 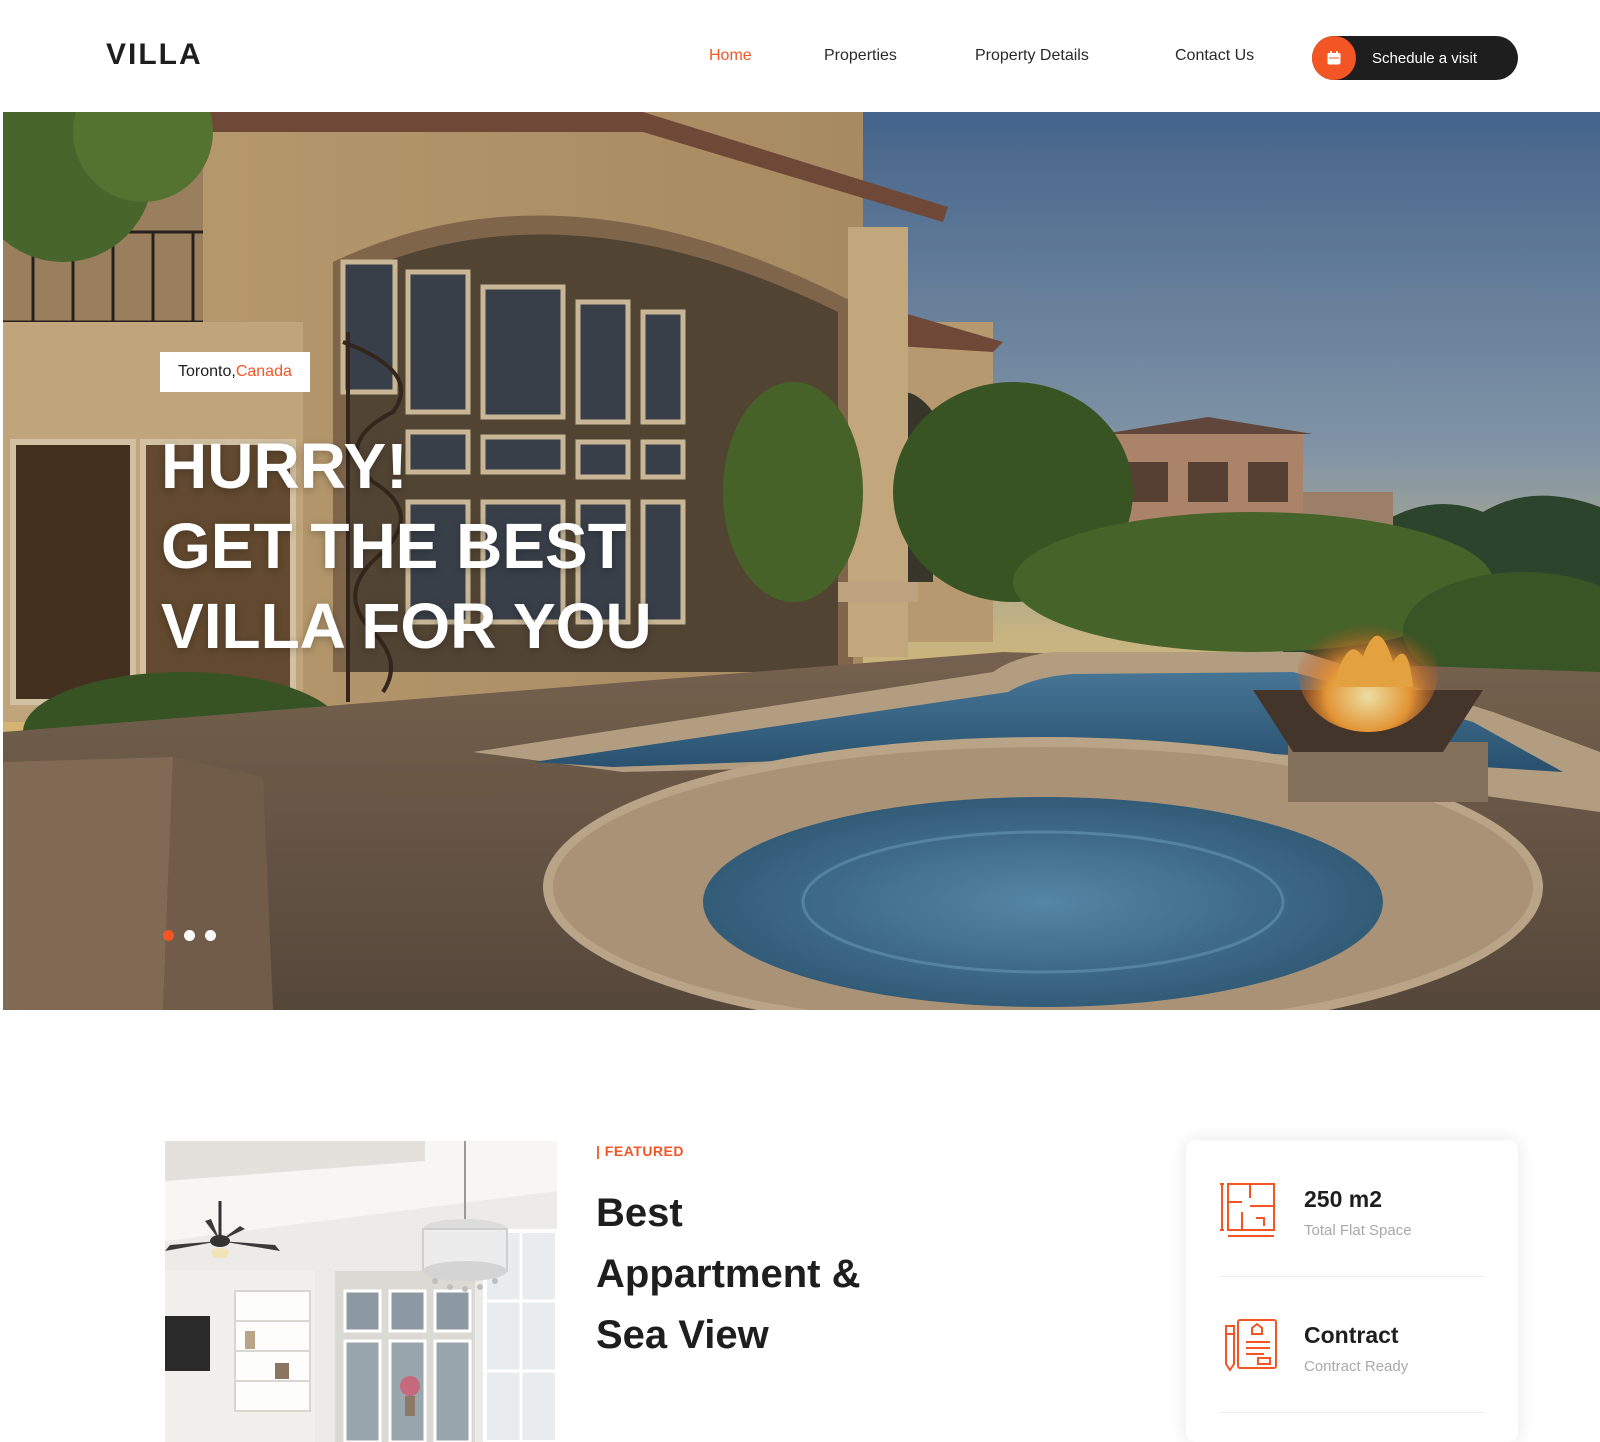 I want to click on featured-title-line-3: Sea View, so click(x=682, y=1335).